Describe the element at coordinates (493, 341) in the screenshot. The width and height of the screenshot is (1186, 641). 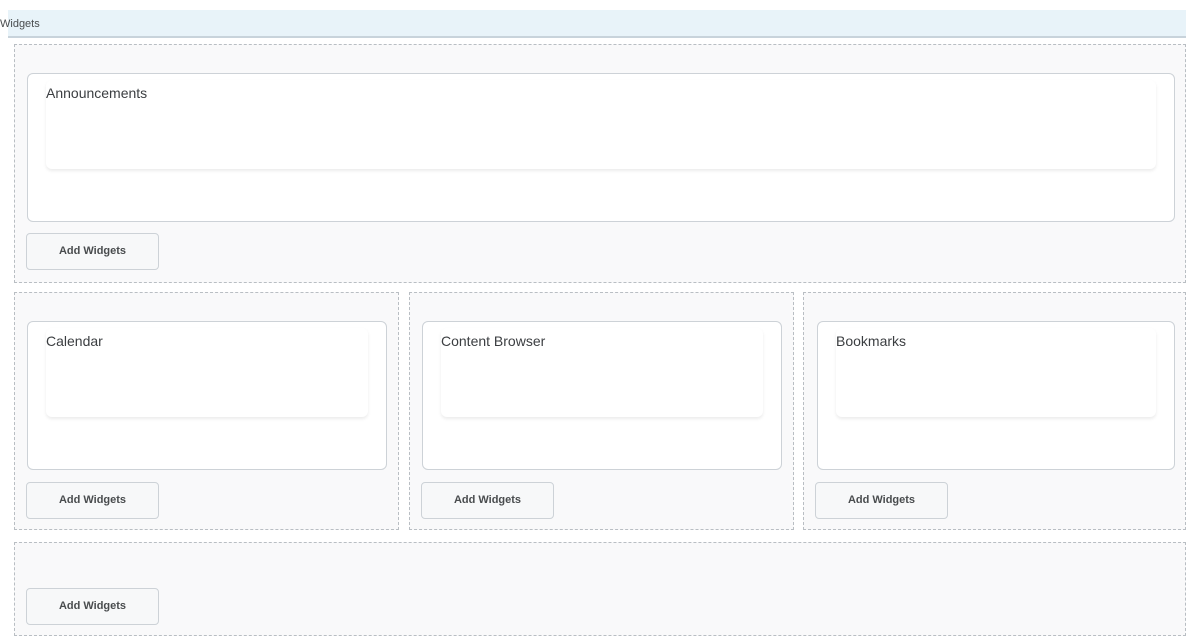
I see `widget-title: Content Browser` at that location.